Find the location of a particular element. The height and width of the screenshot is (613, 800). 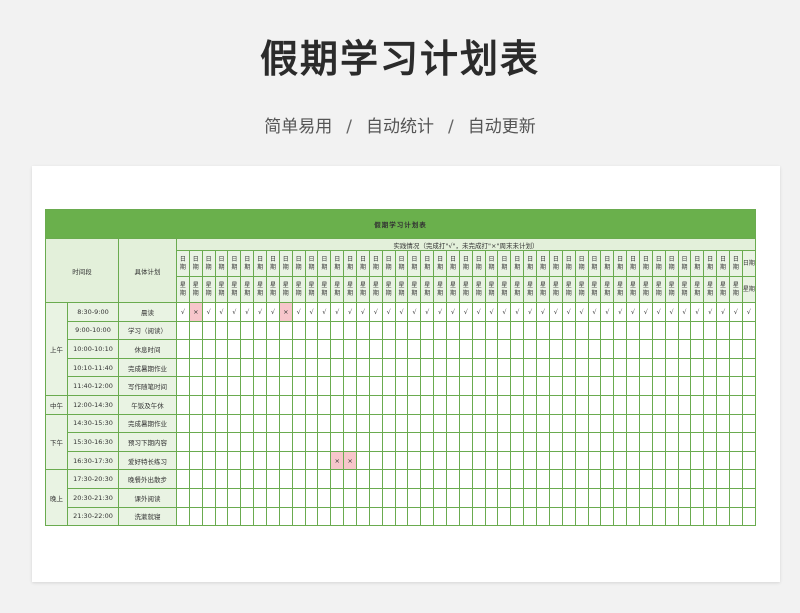

plan-cell: 休息时间 is located at coordinates (147, 349).